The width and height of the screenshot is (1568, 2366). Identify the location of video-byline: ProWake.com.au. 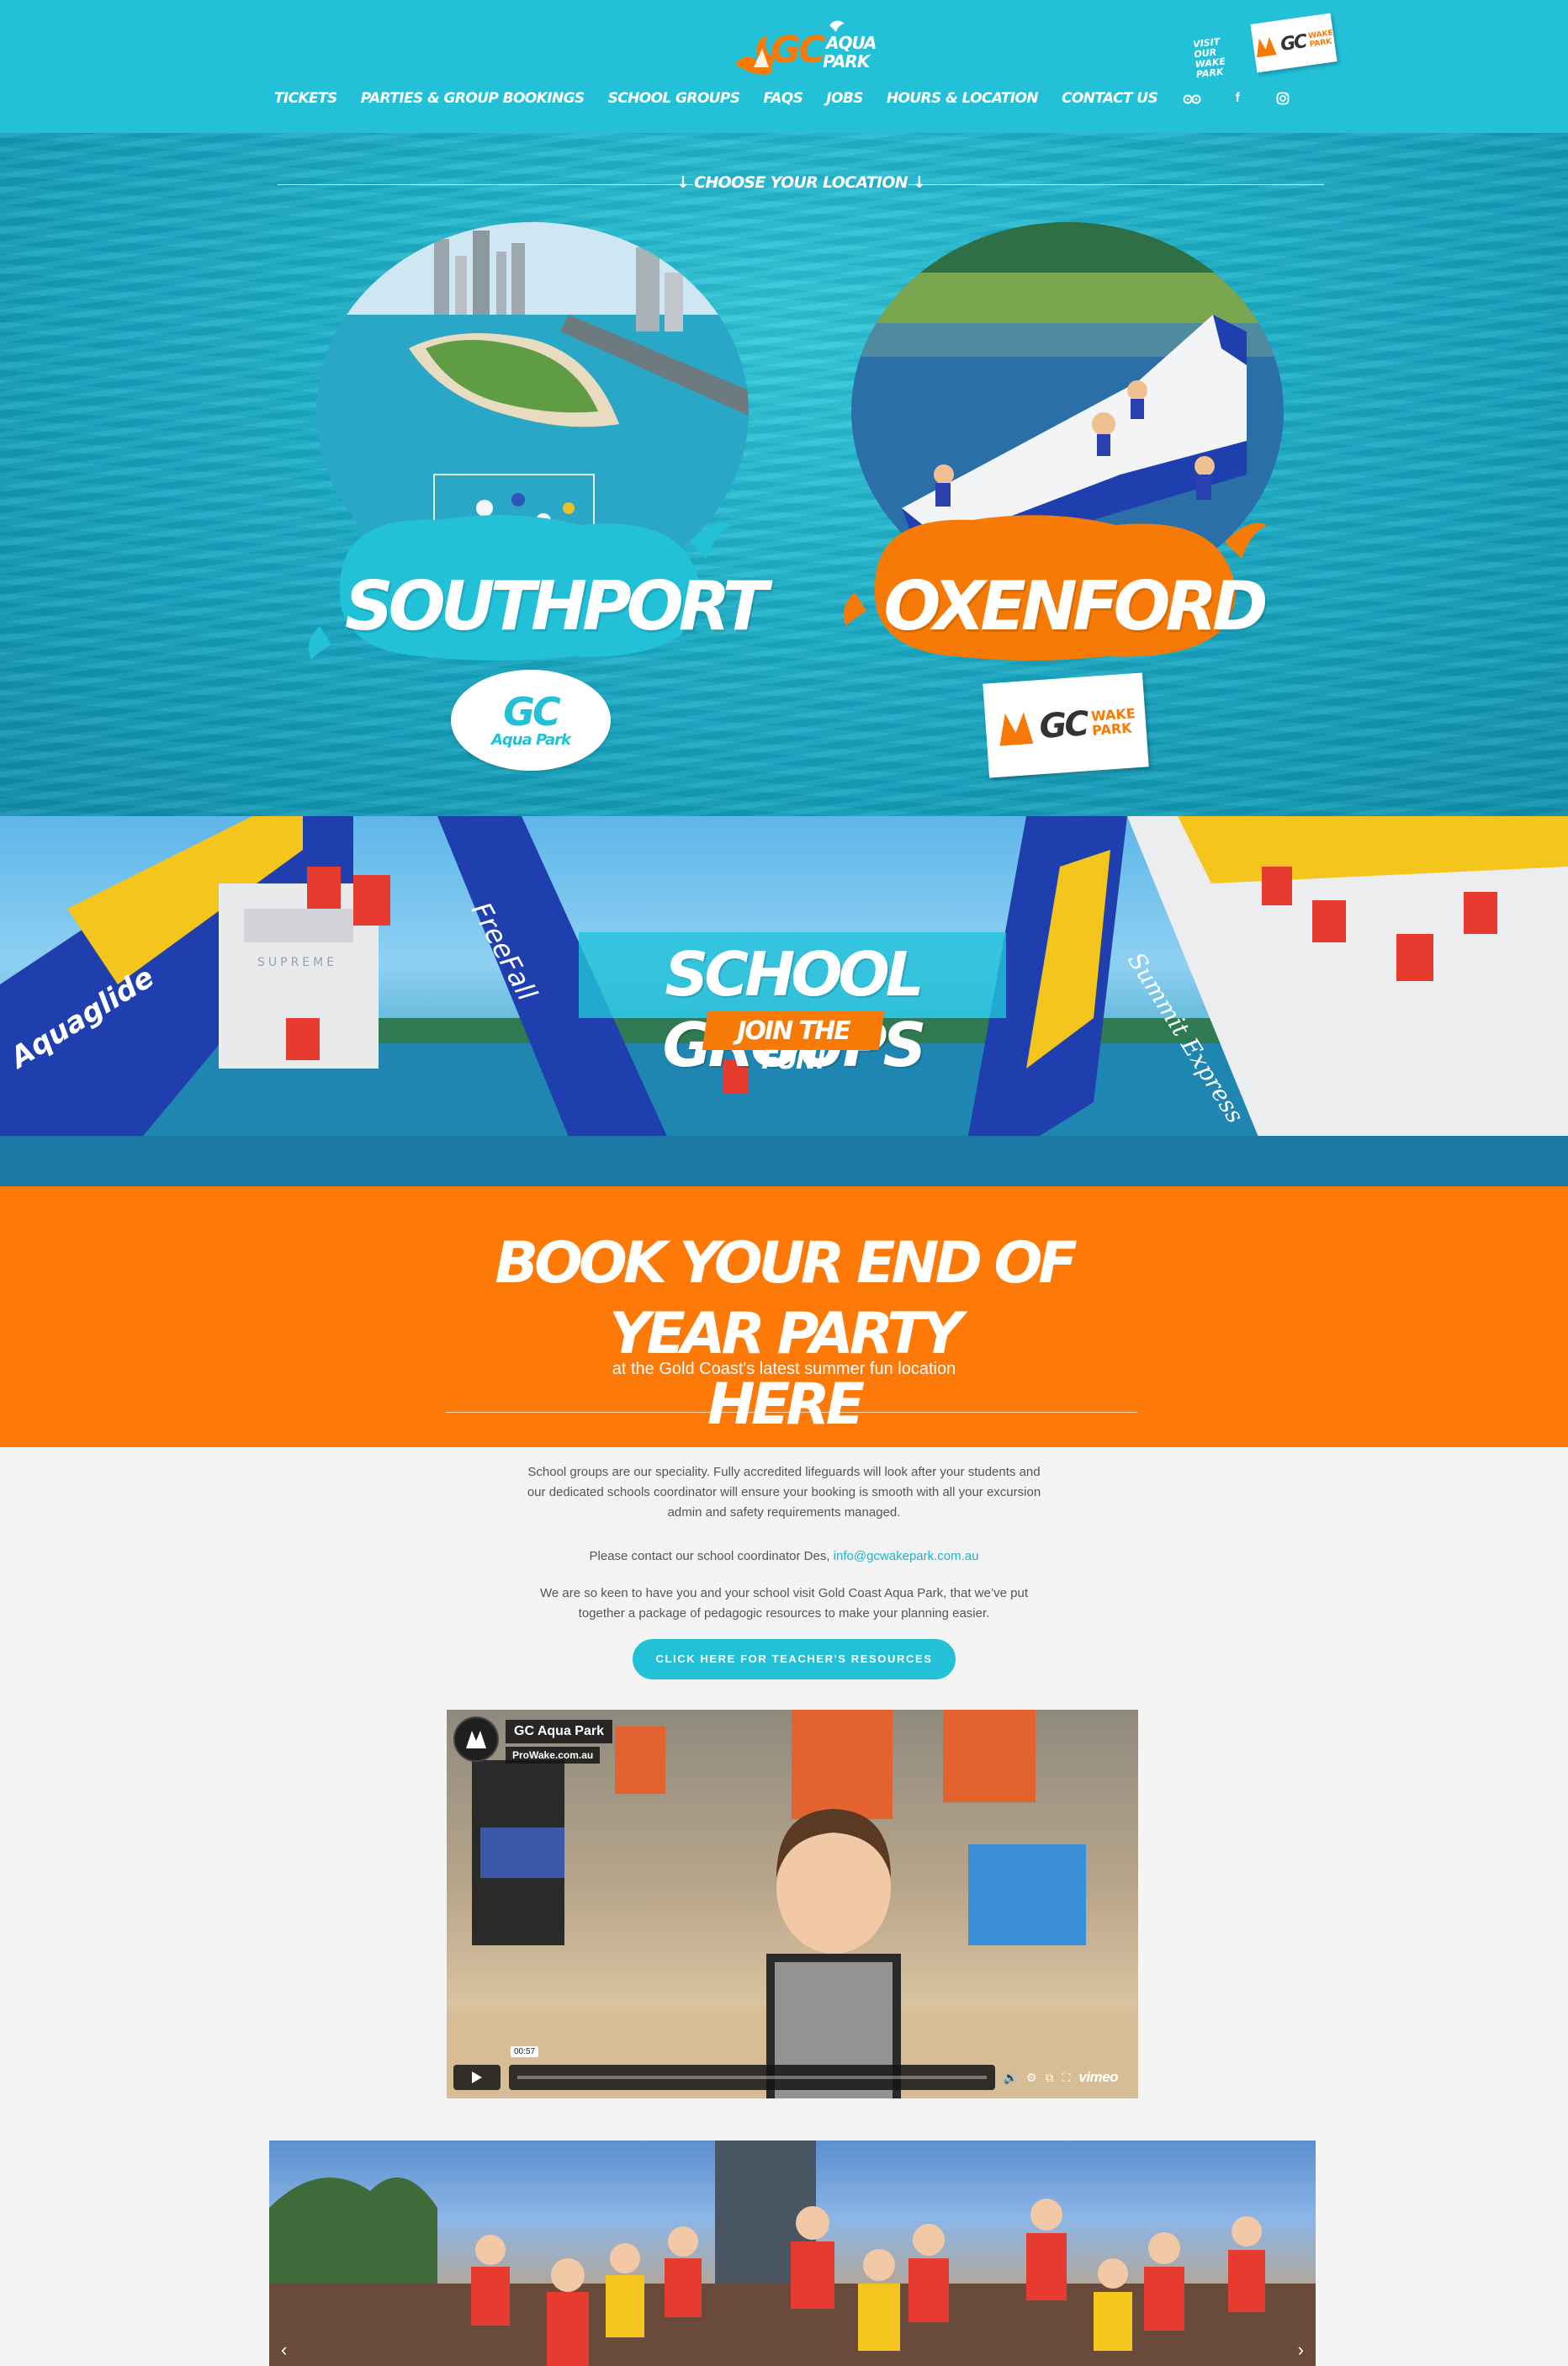
(553, 1755).